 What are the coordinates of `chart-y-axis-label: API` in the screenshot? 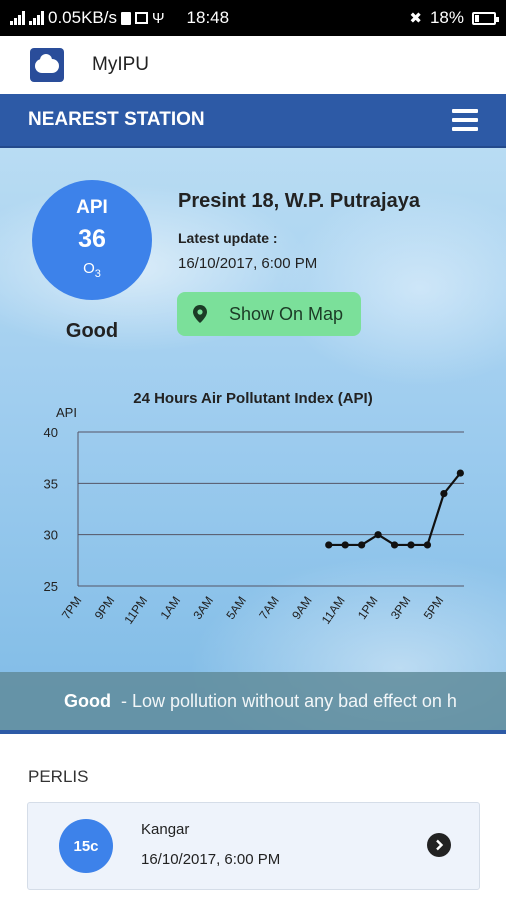 It's located at (66, 412).